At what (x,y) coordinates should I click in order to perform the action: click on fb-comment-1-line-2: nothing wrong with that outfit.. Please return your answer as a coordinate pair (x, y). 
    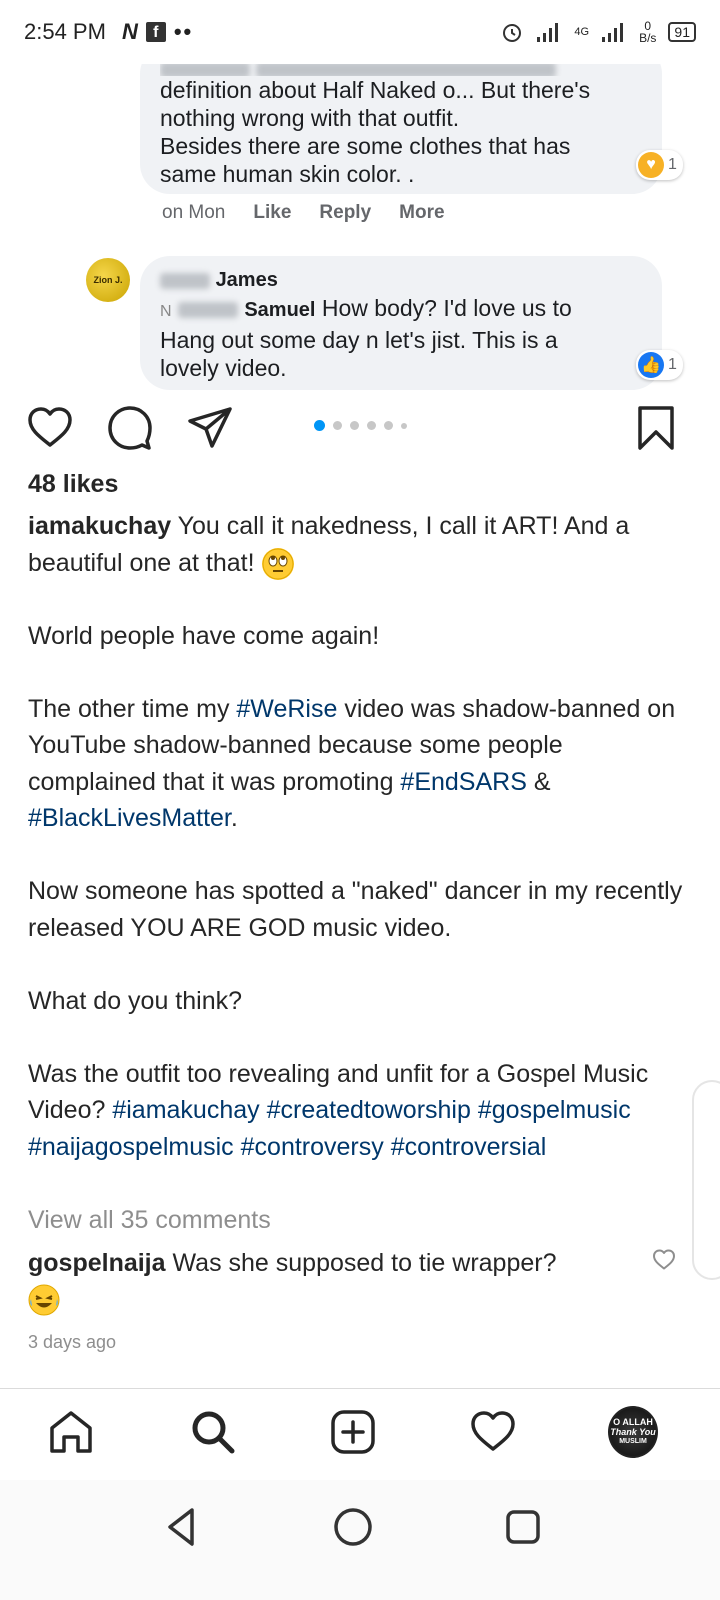
    Looking at the image, I should click on (310, 118).